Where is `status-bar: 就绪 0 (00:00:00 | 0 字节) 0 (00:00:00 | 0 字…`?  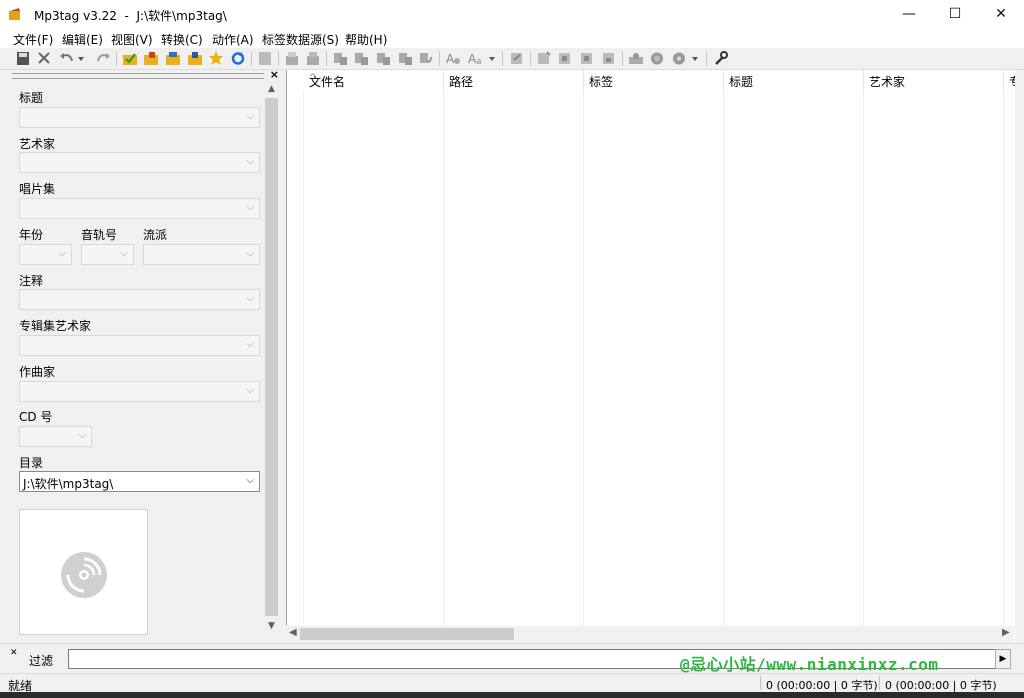 status-bar: 就绪 0 (00:00:00 | 0 字节) 0 (00:00:00 | 0 字… is located at coordinates (512, 683).